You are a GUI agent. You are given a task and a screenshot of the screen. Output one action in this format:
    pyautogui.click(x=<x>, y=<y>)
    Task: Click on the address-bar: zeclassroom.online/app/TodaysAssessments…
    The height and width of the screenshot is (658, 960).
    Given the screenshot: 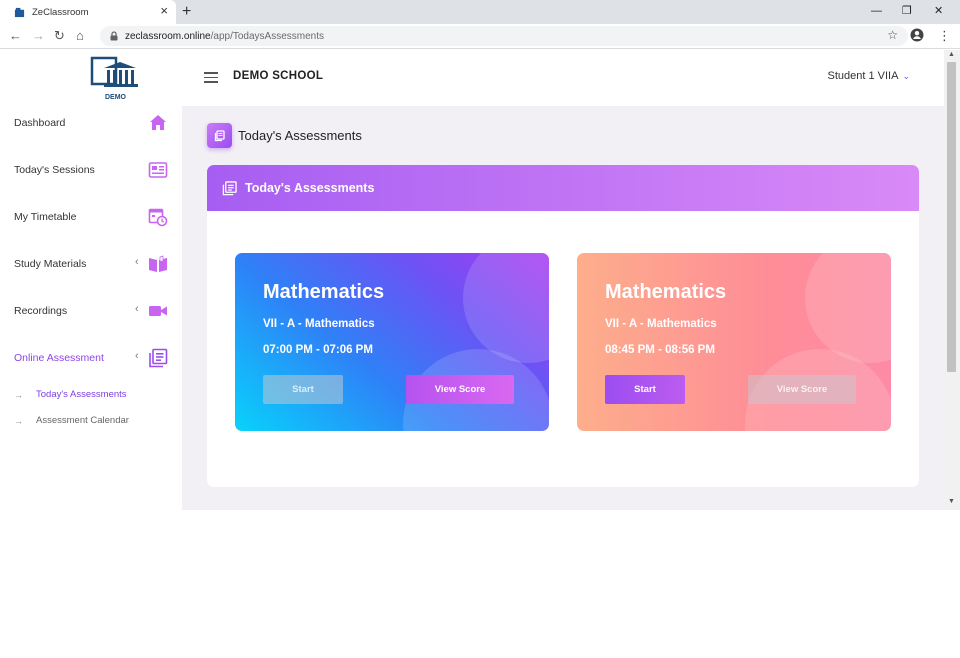 What is the action you would take?
    pyautogui.click(x=504, y=36)
    